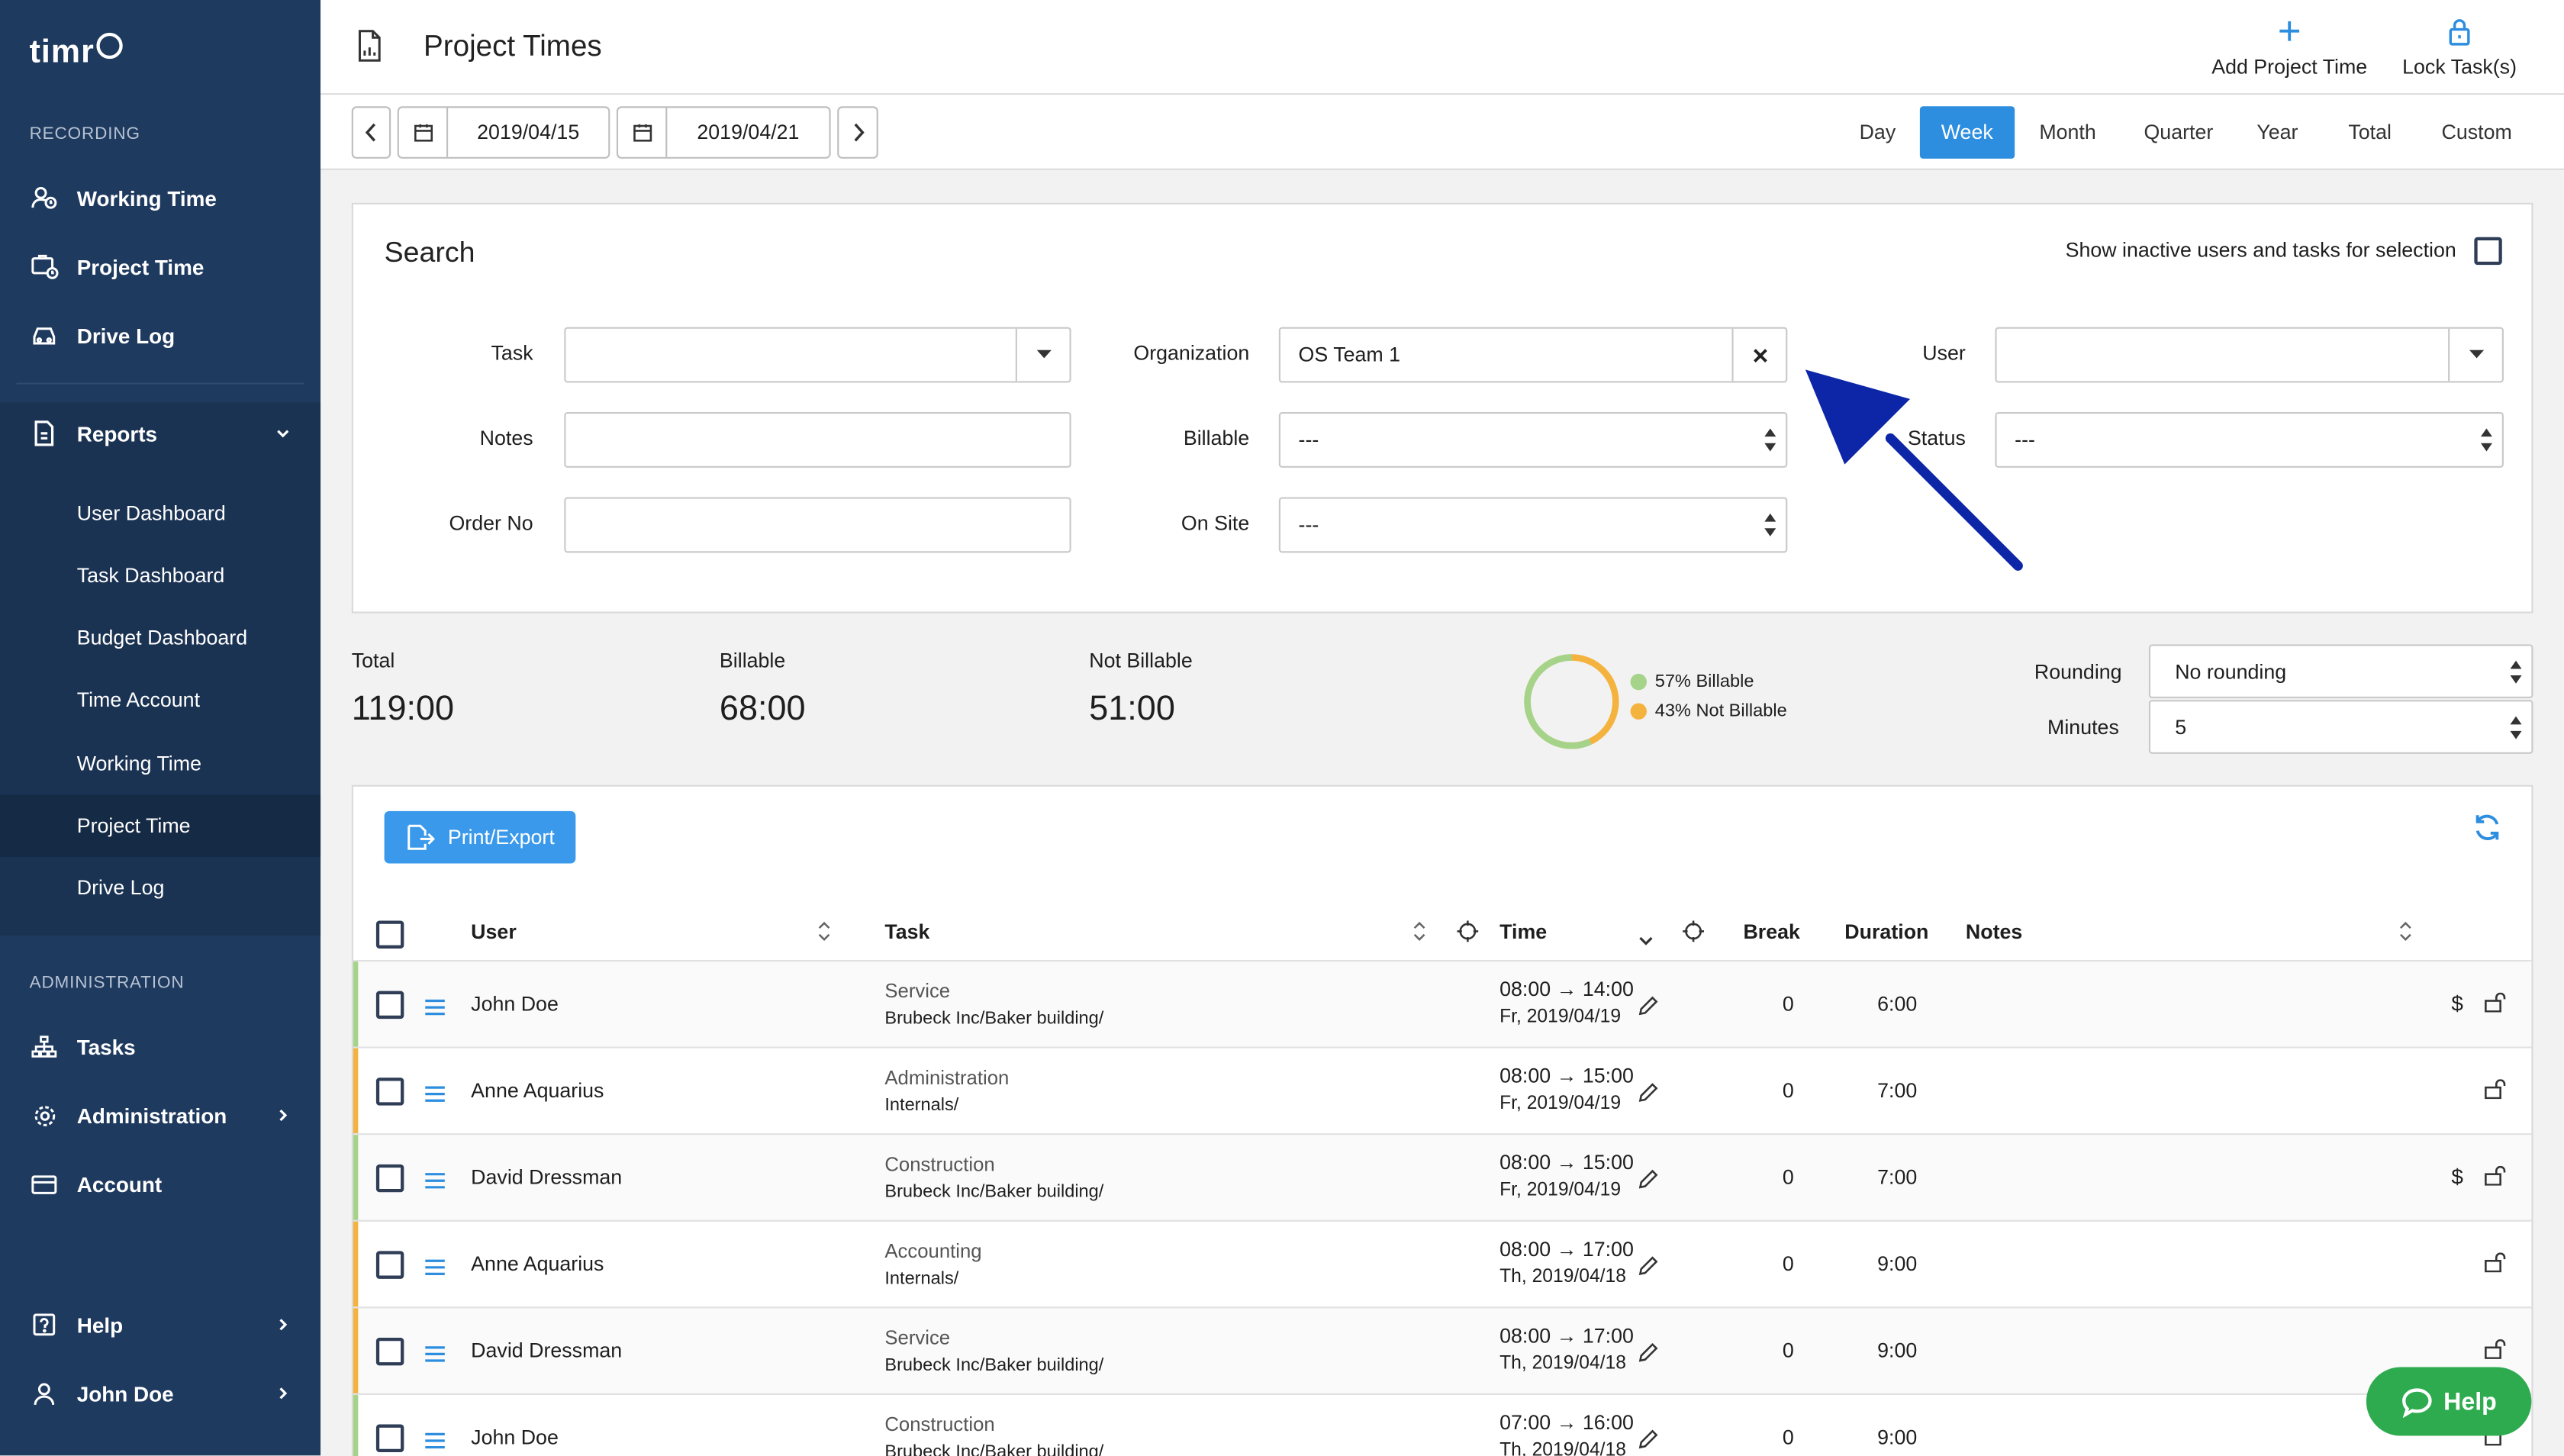 The width and height of the screenshot is (2564, 1456). I want to click on sidebar-subitem-time-account: Time Account, so click(160, 699).